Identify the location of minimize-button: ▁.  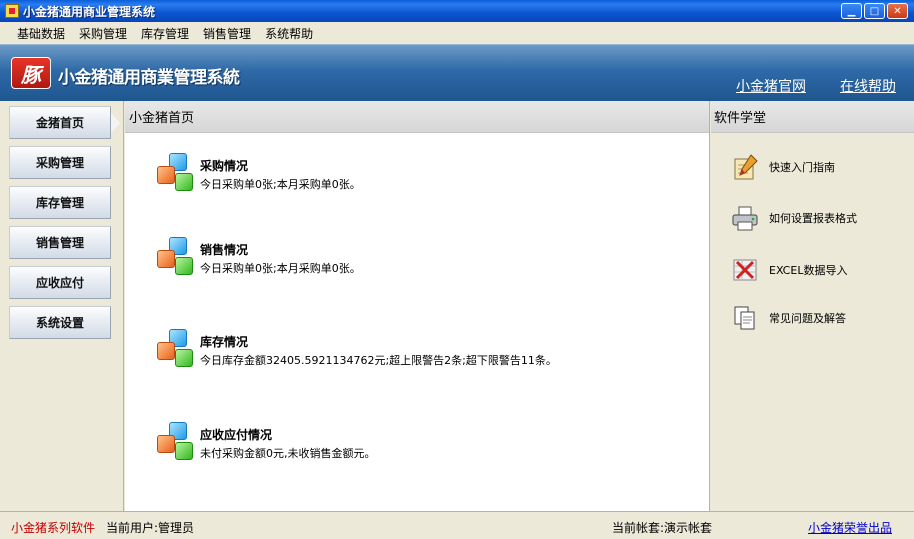
(851, 11).